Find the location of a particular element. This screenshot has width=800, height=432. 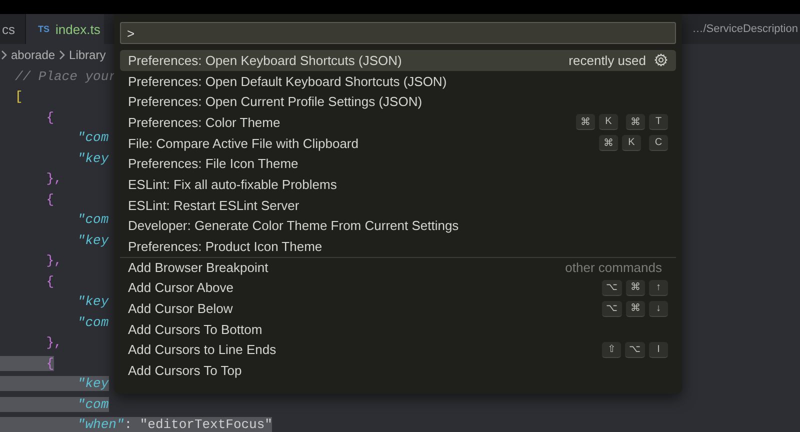

command-label: Add Browser Breakpoint is located at coordinates (198, 268).